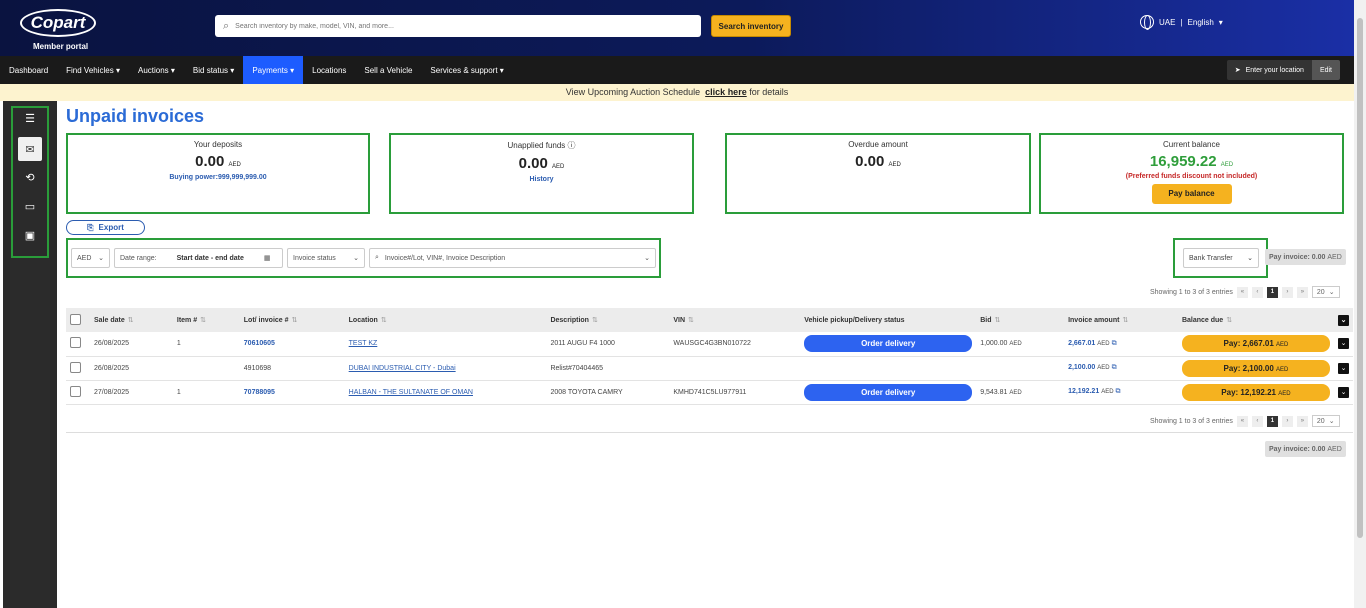 This screenshot has height=608, width=1366. What do you see at coordinates (326, 258) in the screenshot?
I see `invoice-status-select: Invoice status ⌄` at bounding box center [326, 258].